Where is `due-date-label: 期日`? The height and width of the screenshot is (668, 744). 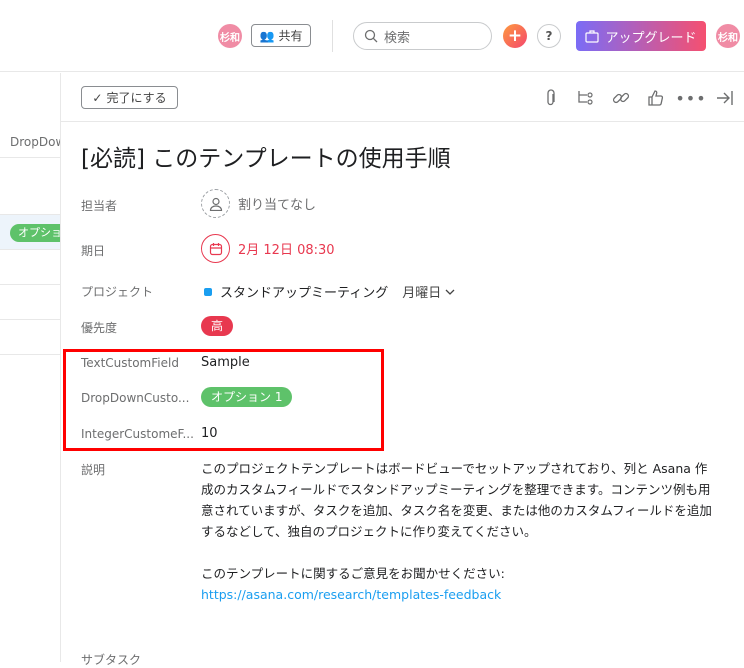 due-date-label: 期日 is located at coordinates (93, 251).